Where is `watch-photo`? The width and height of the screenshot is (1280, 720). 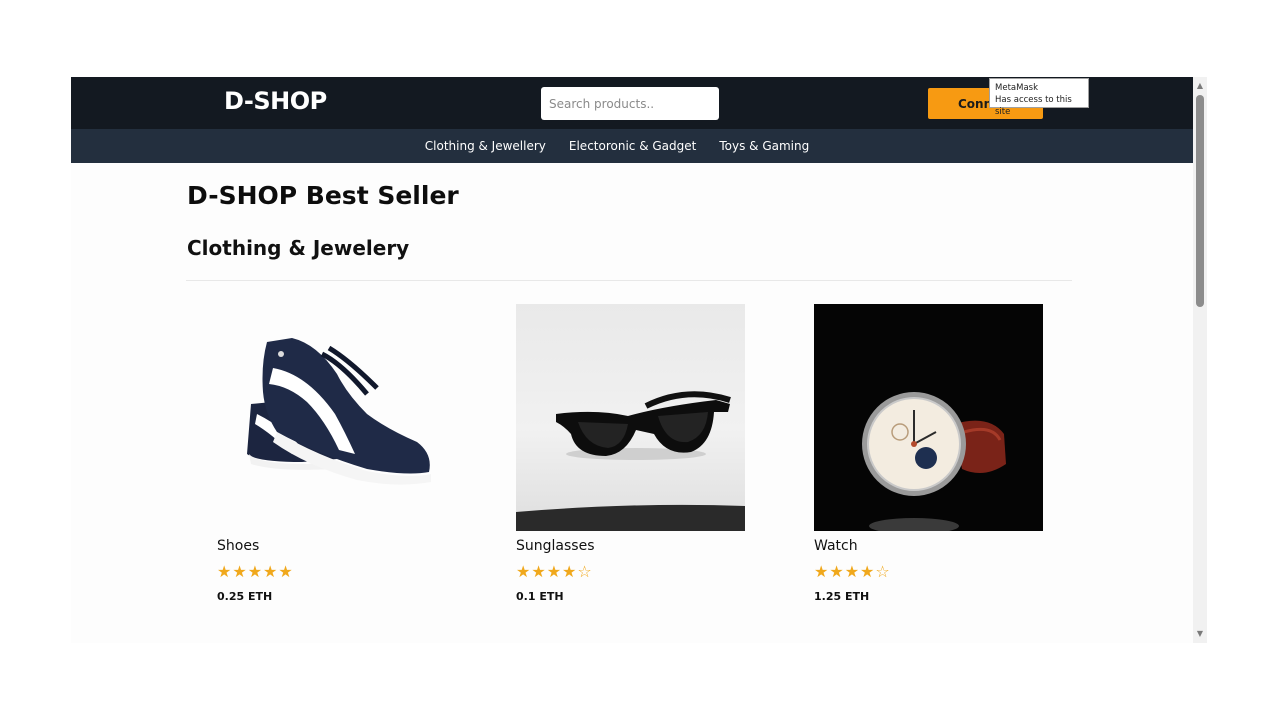 watch-photo is located at coordinates (934, 461).